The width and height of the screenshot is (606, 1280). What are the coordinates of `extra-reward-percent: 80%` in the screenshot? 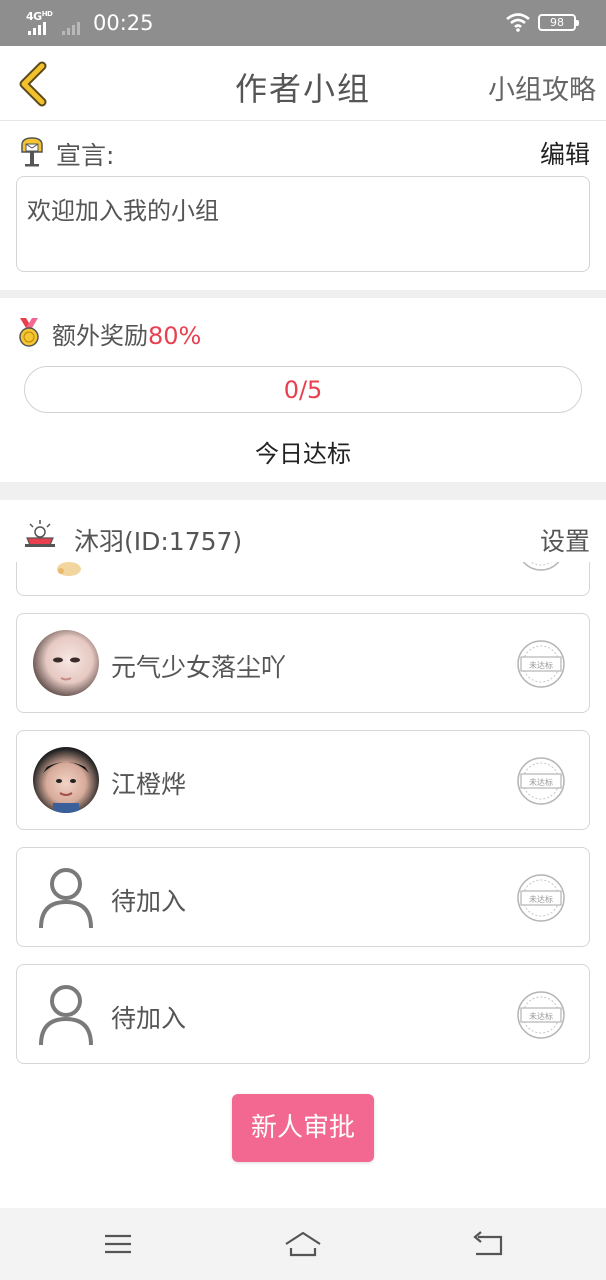 It's located at (175, 336).